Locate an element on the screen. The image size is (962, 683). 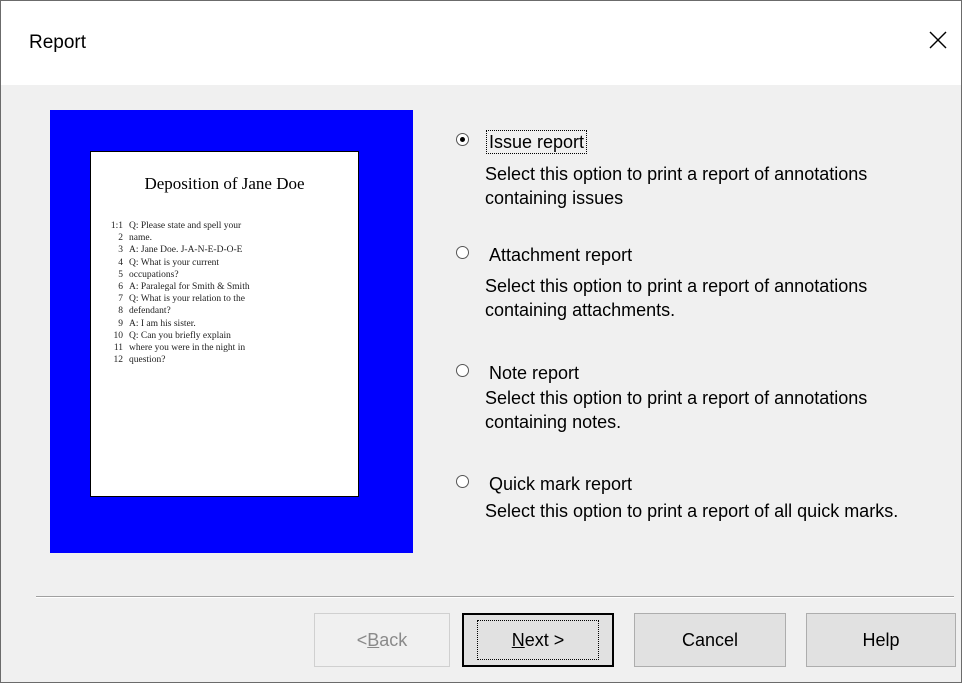
transcript-line: 12 question? is located at coordinates (139, 360).